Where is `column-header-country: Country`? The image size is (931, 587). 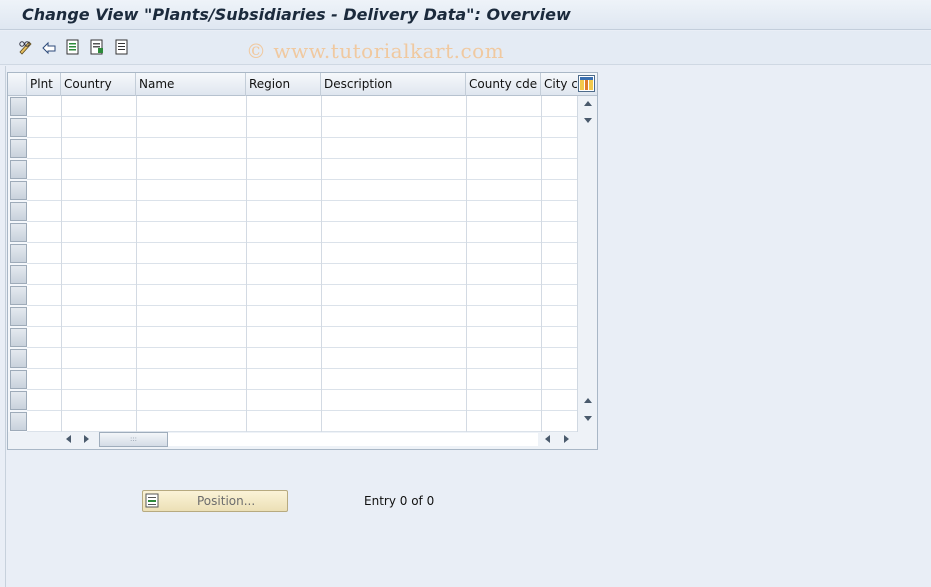
column-header-country: Country is located at coordinates (98, 84).